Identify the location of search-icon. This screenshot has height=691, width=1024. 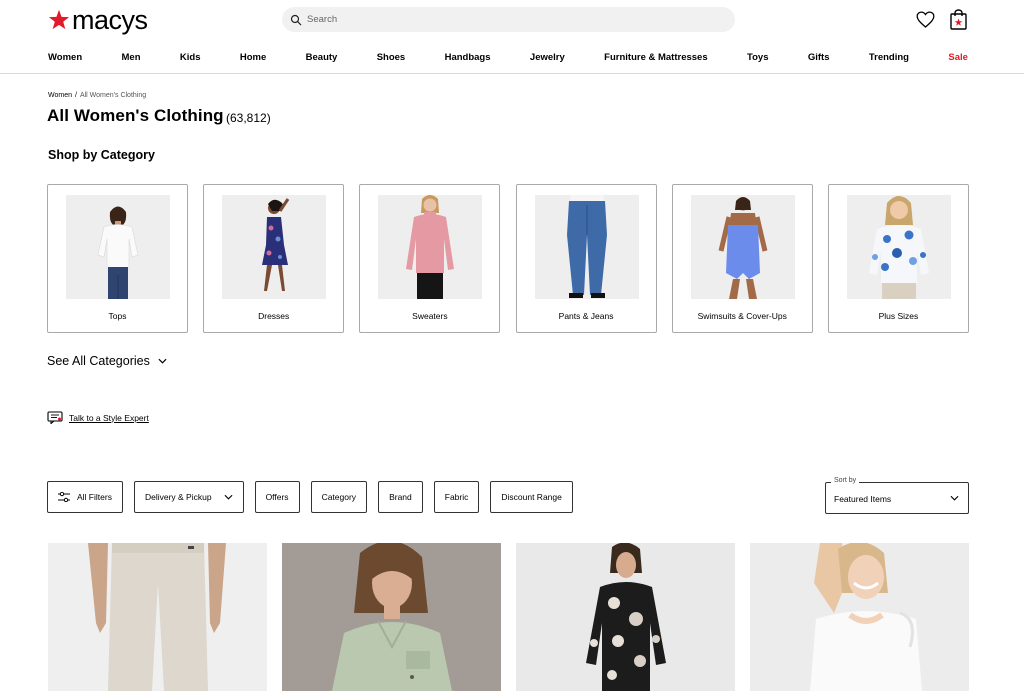
(296, 19).